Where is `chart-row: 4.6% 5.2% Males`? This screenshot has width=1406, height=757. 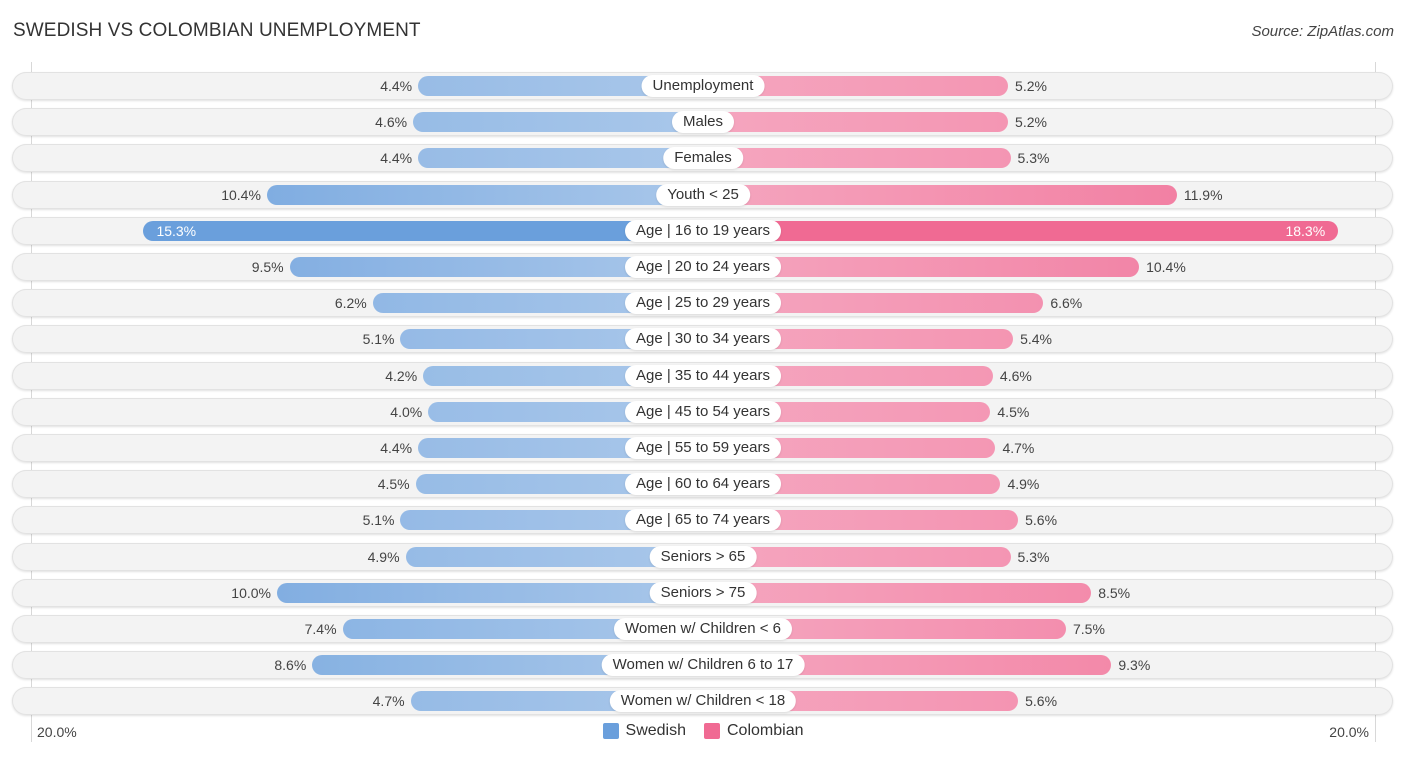 chart-row: 4.6% 5.2% Males is located at coordinates (702, 122).